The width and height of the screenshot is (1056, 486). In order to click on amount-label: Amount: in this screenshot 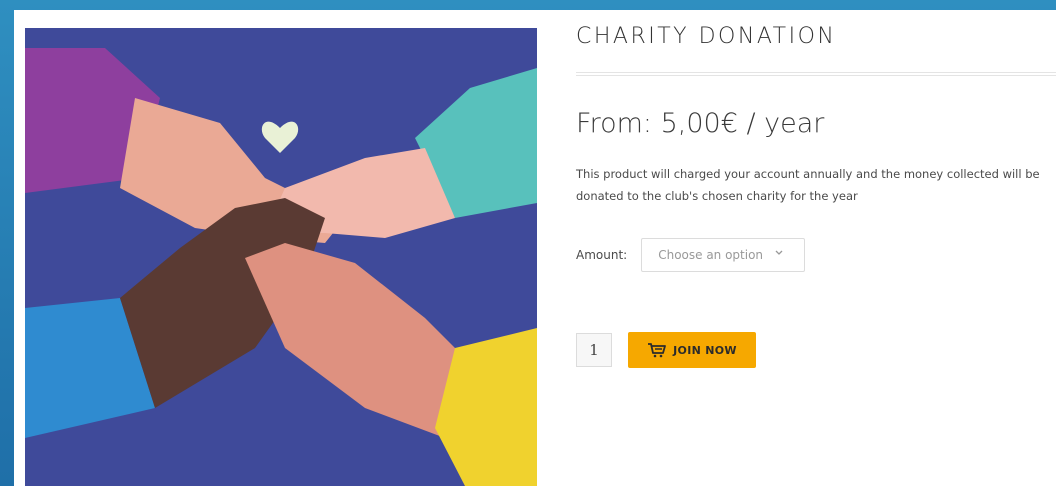, I will do `click(602, 255)`.